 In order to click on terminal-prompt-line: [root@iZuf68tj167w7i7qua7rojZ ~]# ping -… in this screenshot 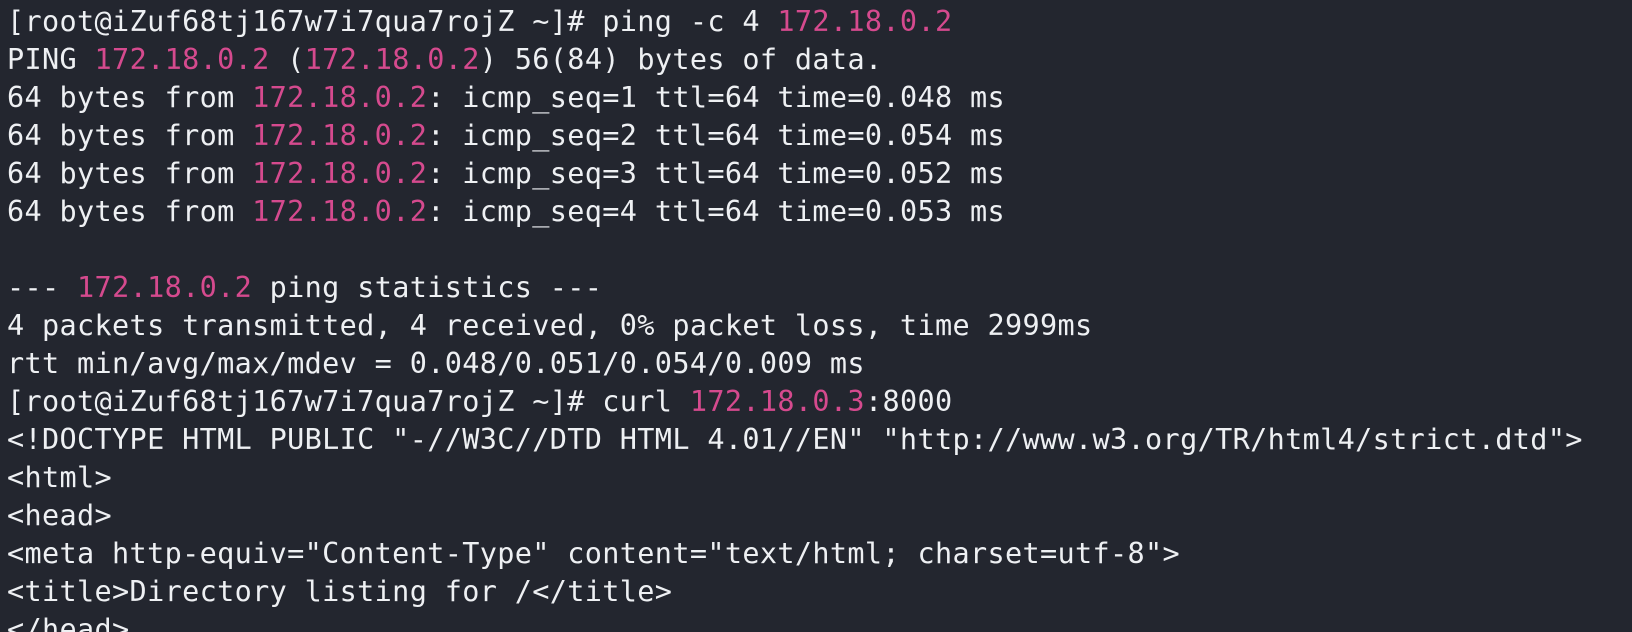, I will do `click(819, 22)`.